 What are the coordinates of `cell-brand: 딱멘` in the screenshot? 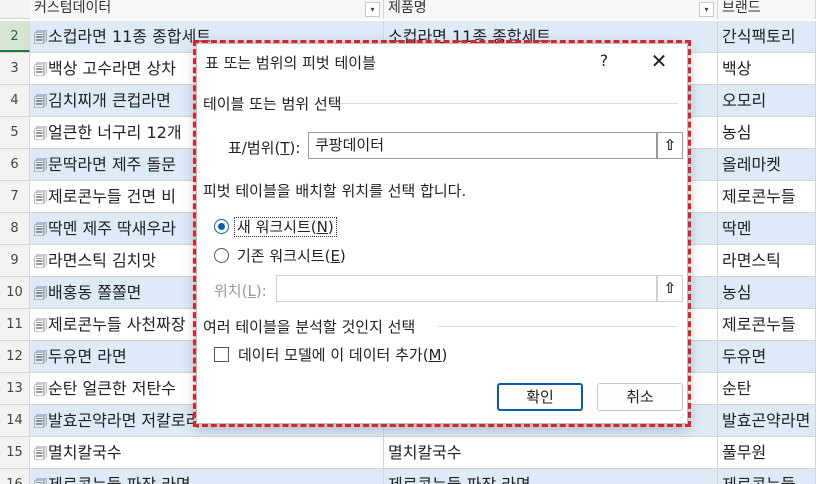 It's located at (767, 228).